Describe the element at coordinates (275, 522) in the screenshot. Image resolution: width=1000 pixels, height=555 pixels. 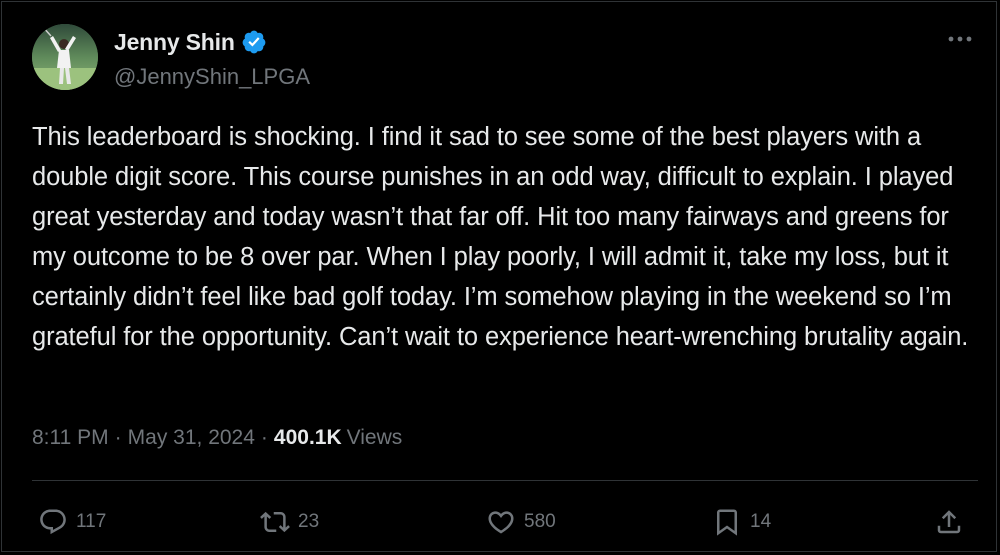
I see `repost-icon` at that location.